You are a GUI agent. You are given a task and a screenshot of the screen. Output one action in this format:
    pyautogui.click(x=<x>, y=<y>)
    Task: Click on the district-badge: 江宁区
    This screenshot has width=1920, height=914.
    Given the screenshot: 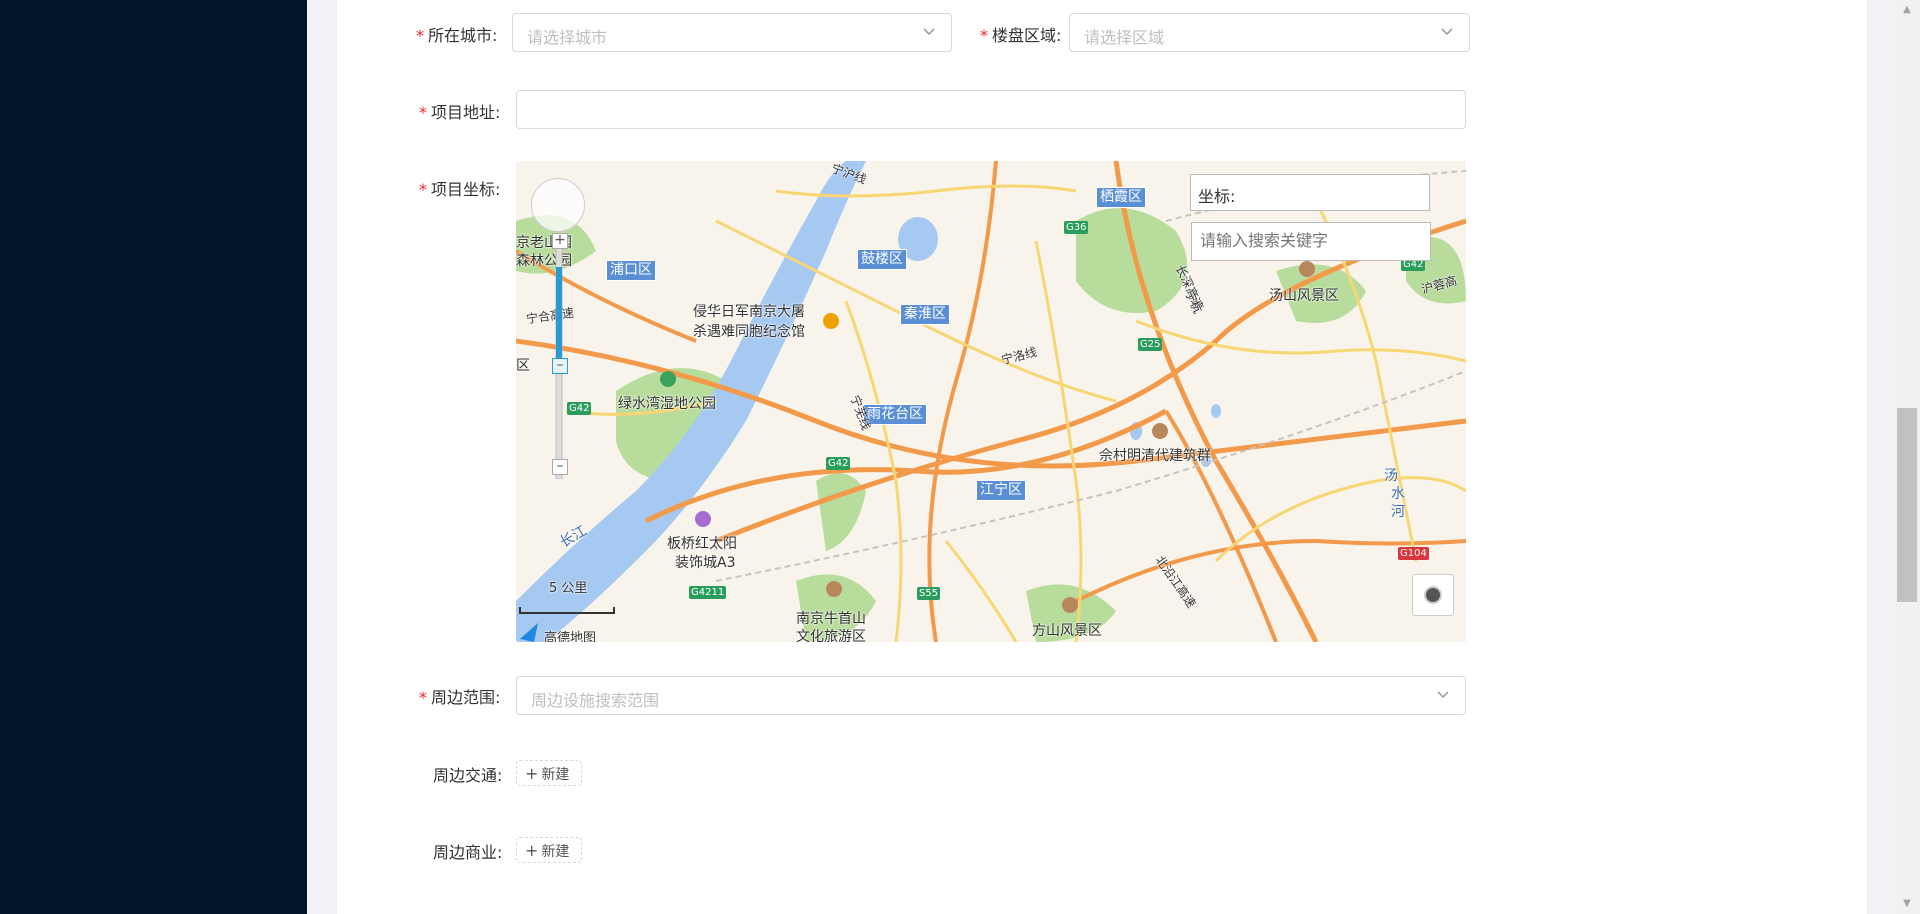 What is the action you would take?
    pyautogui.click(x=1001, y=490)
    